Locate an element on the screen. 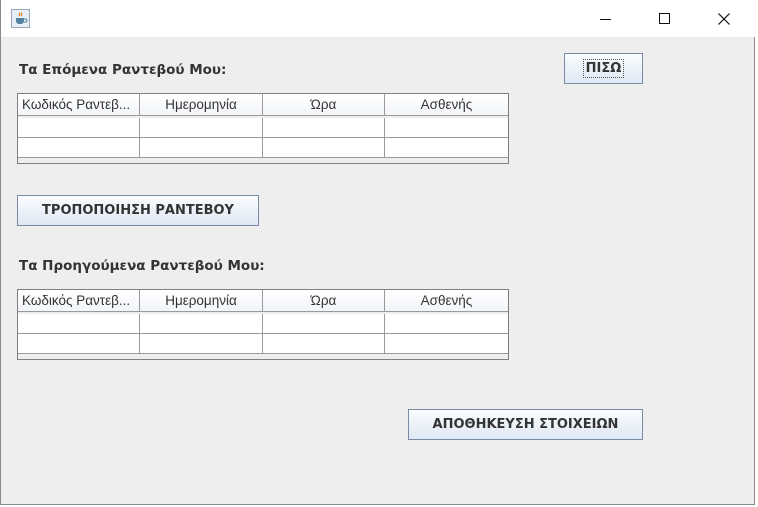 The width and height of the screenshot is (758, 507). back-button-label: ΠΙΣΩ is located at coordinates (603, 68).